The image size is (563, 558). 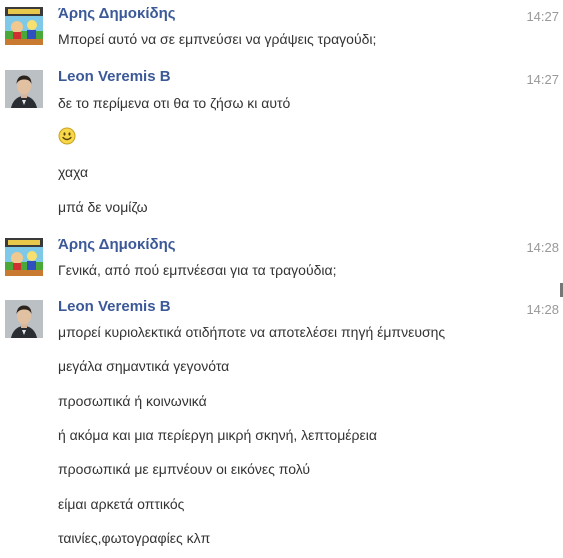 I want to click on smile-emoji-icon, so click(x=67, y=136).